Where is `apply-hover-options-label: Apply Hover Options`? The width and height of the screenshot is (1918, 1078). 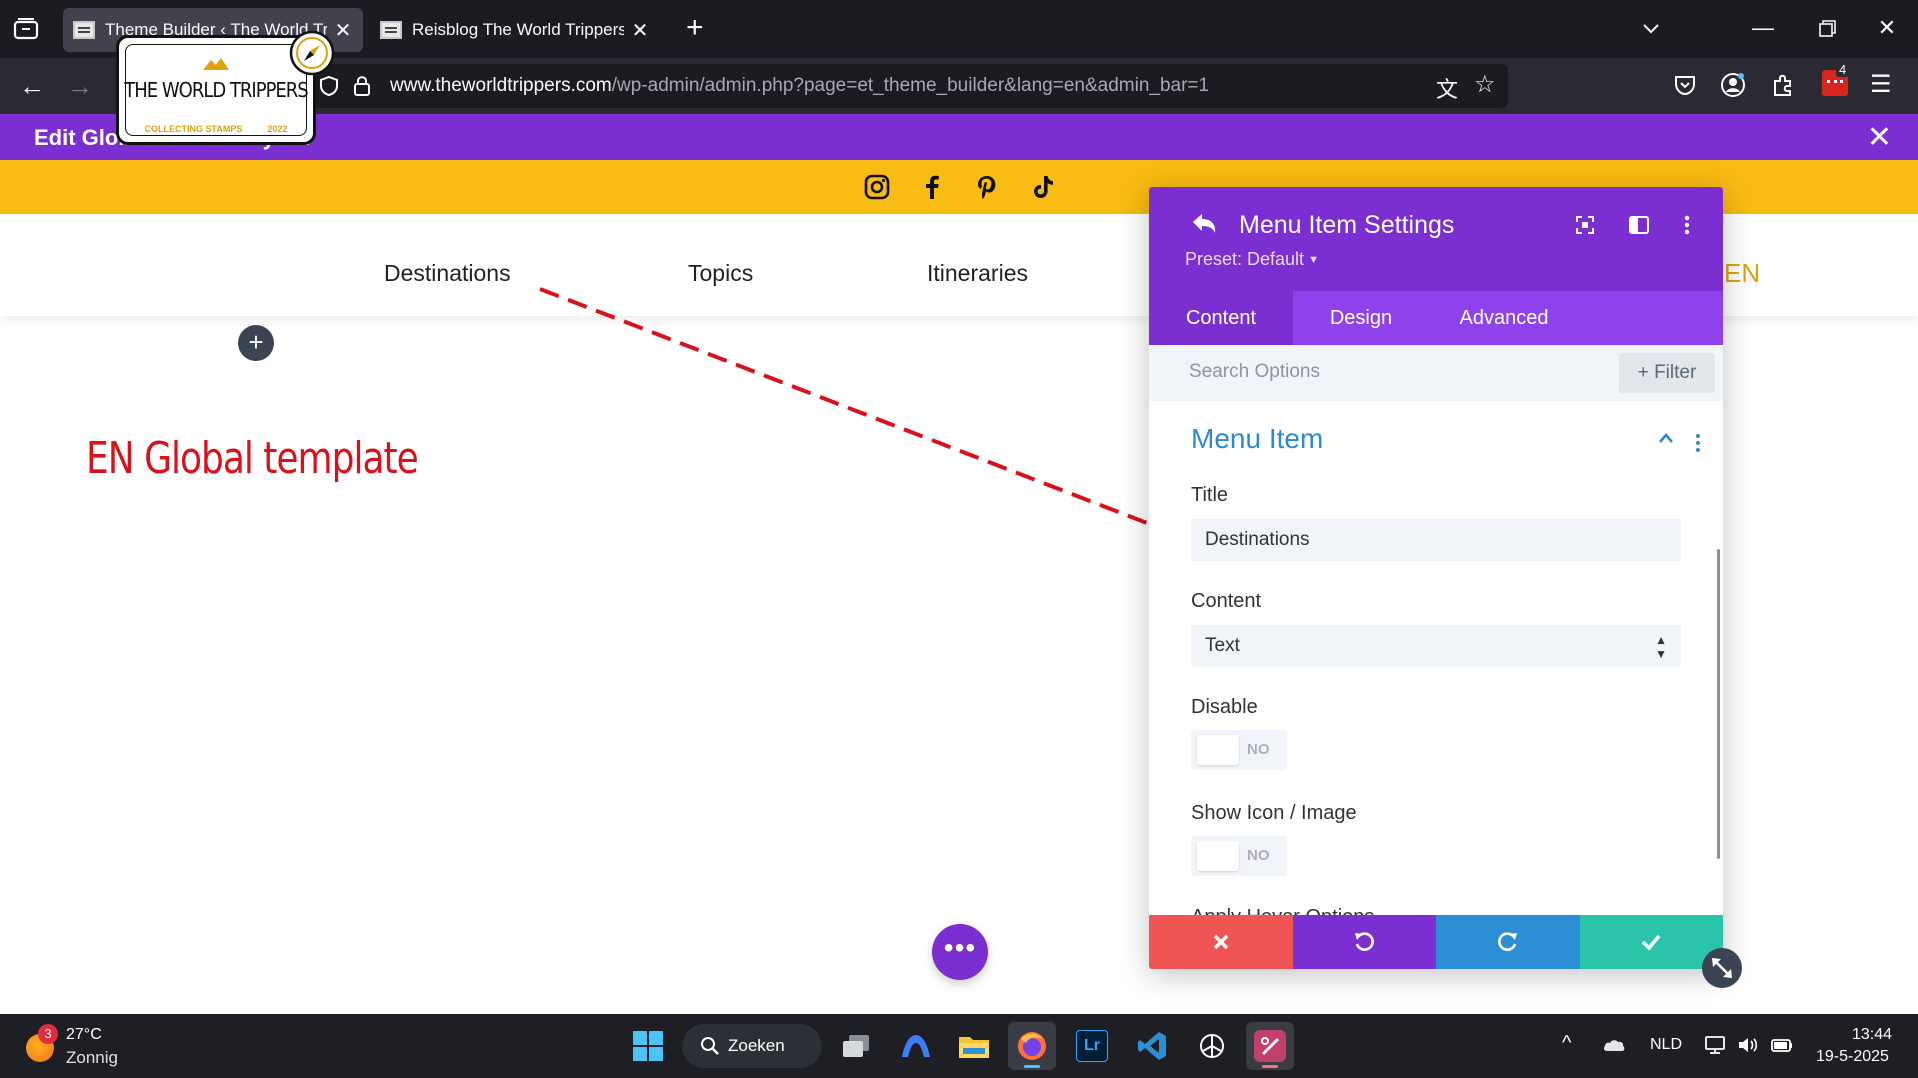
apply-hover-options-label: Apply Hover Options is located at coordinates (1282, 909).